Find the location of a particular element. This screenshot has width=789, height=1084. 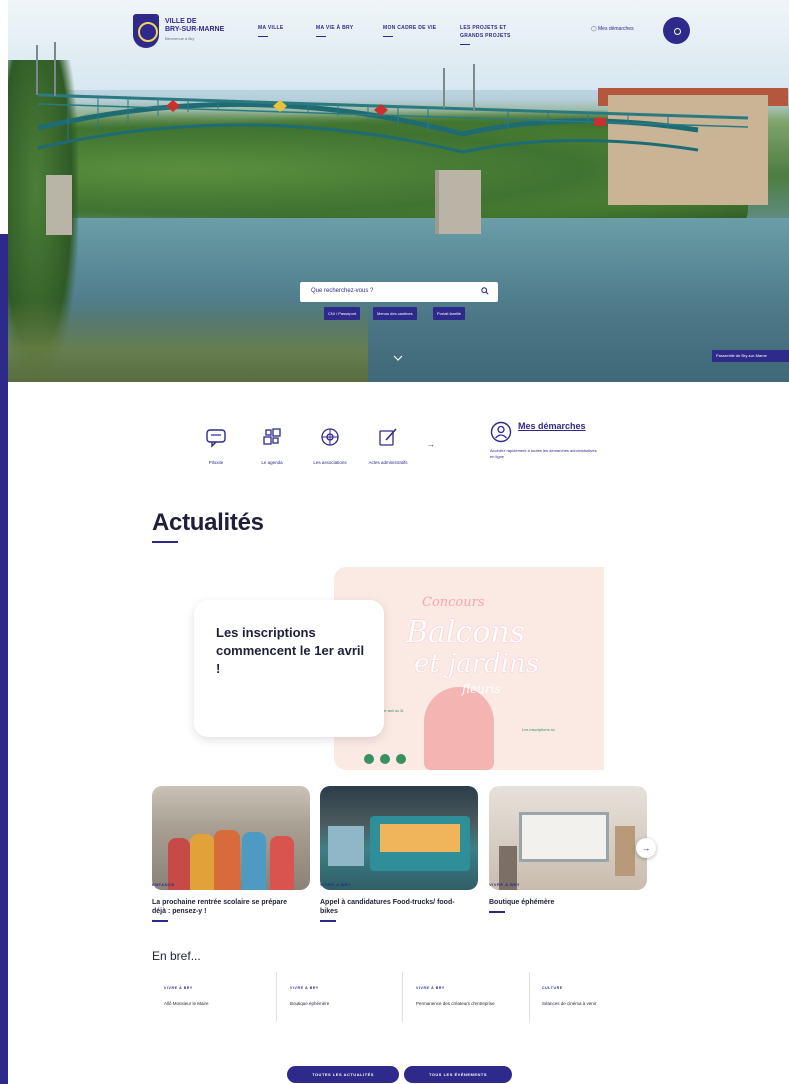

quick-access-associations: Les associations is located at coordinates (330, 445).